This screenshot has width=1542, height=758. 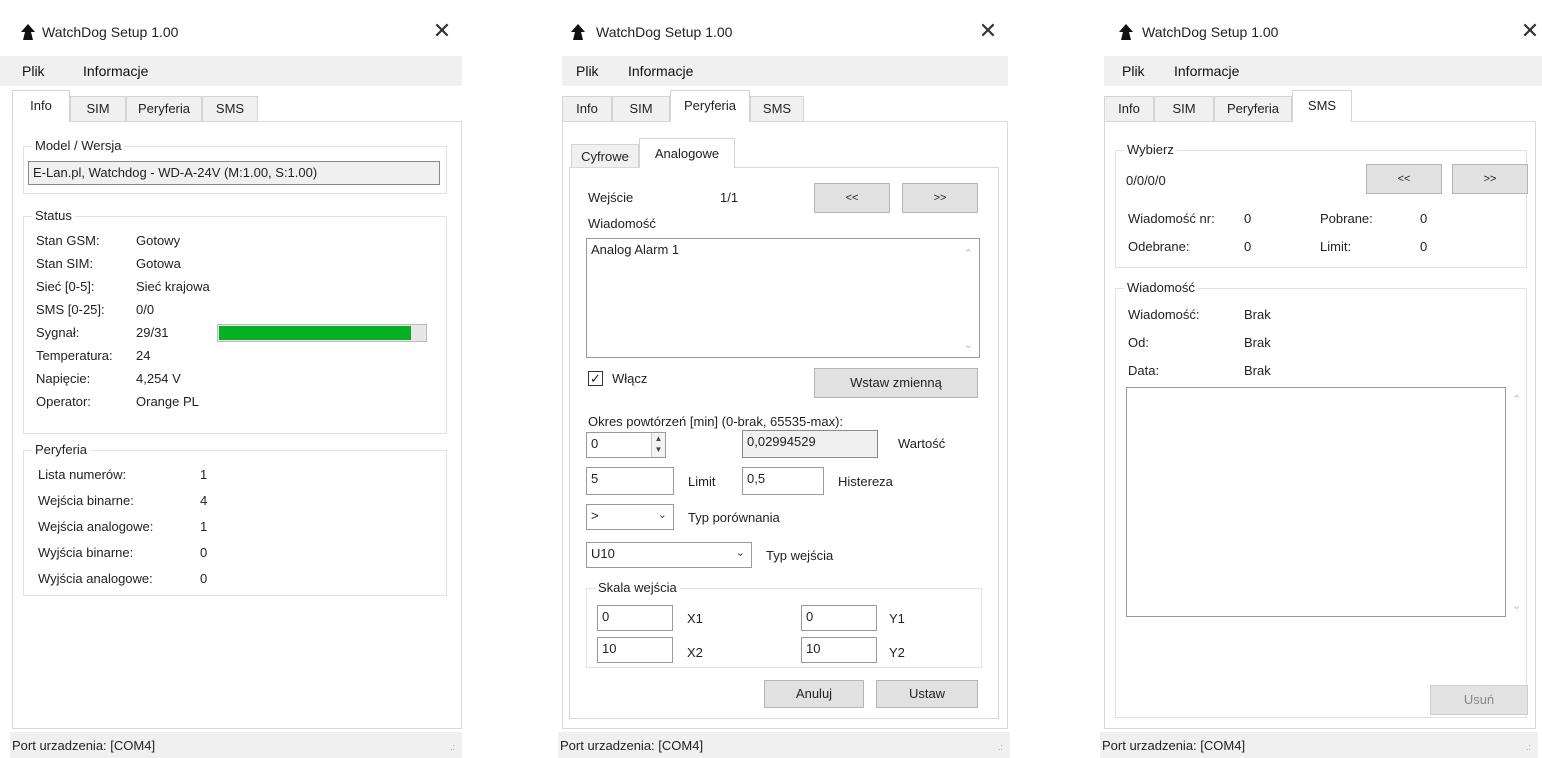 What do you see at coordinates (687, 153) in the screenshot?
I see `subtab-analog: Analogowe` at bounding box center [687, 153].